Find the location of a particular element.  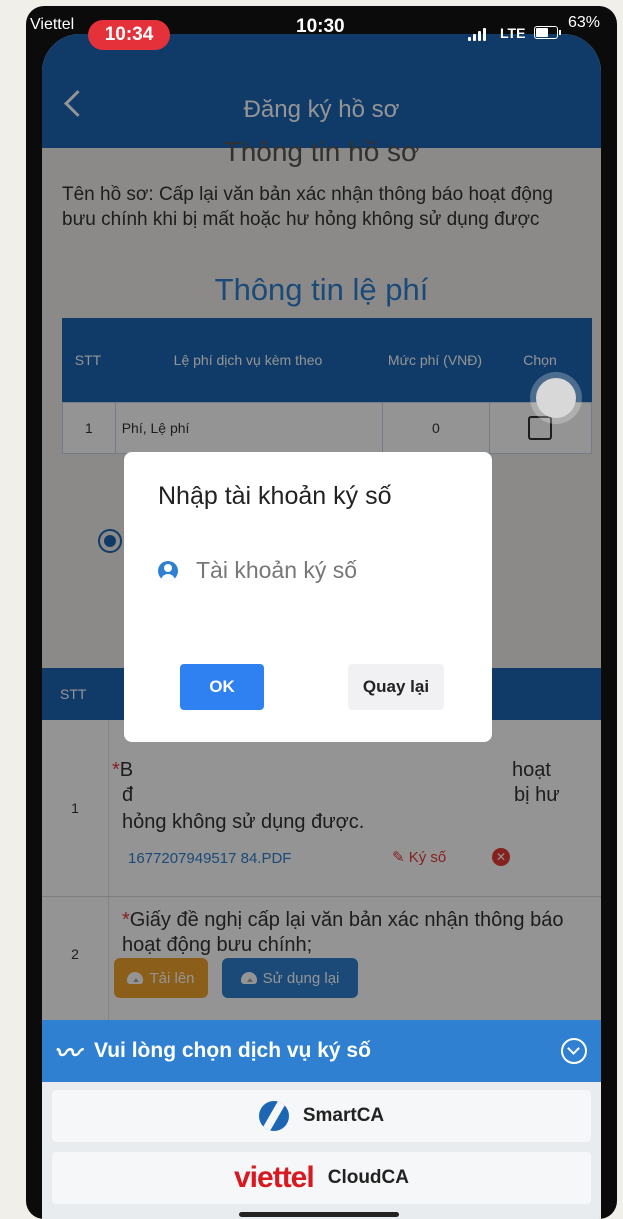

sign-account-field is located at coordinates (308, 570).